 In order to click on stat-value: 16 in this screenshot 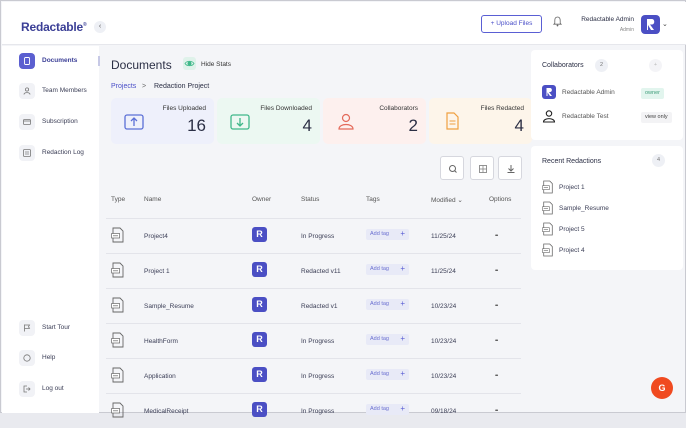, I will do `click(196, 125)`.